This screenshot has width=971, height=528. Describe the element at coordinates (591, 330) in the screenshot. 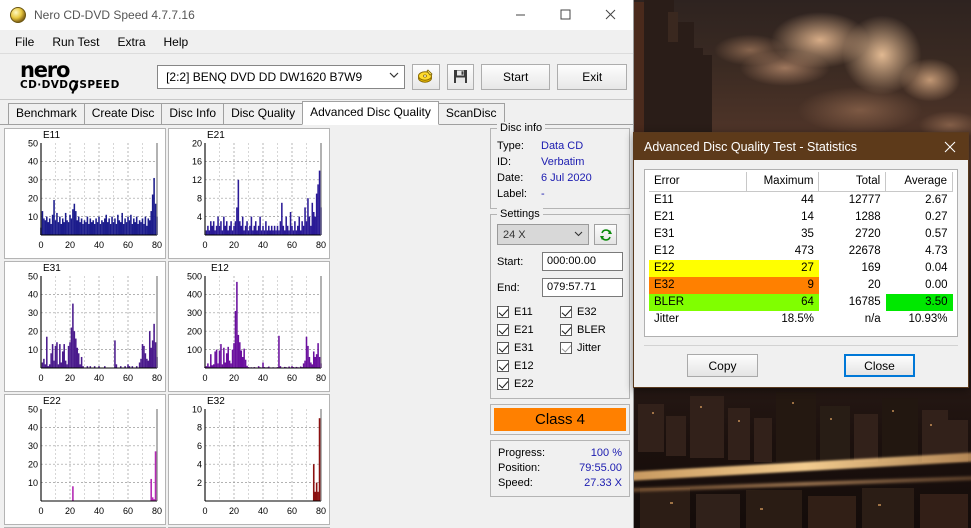

I see `checkbox-bler: BLER` at that location.